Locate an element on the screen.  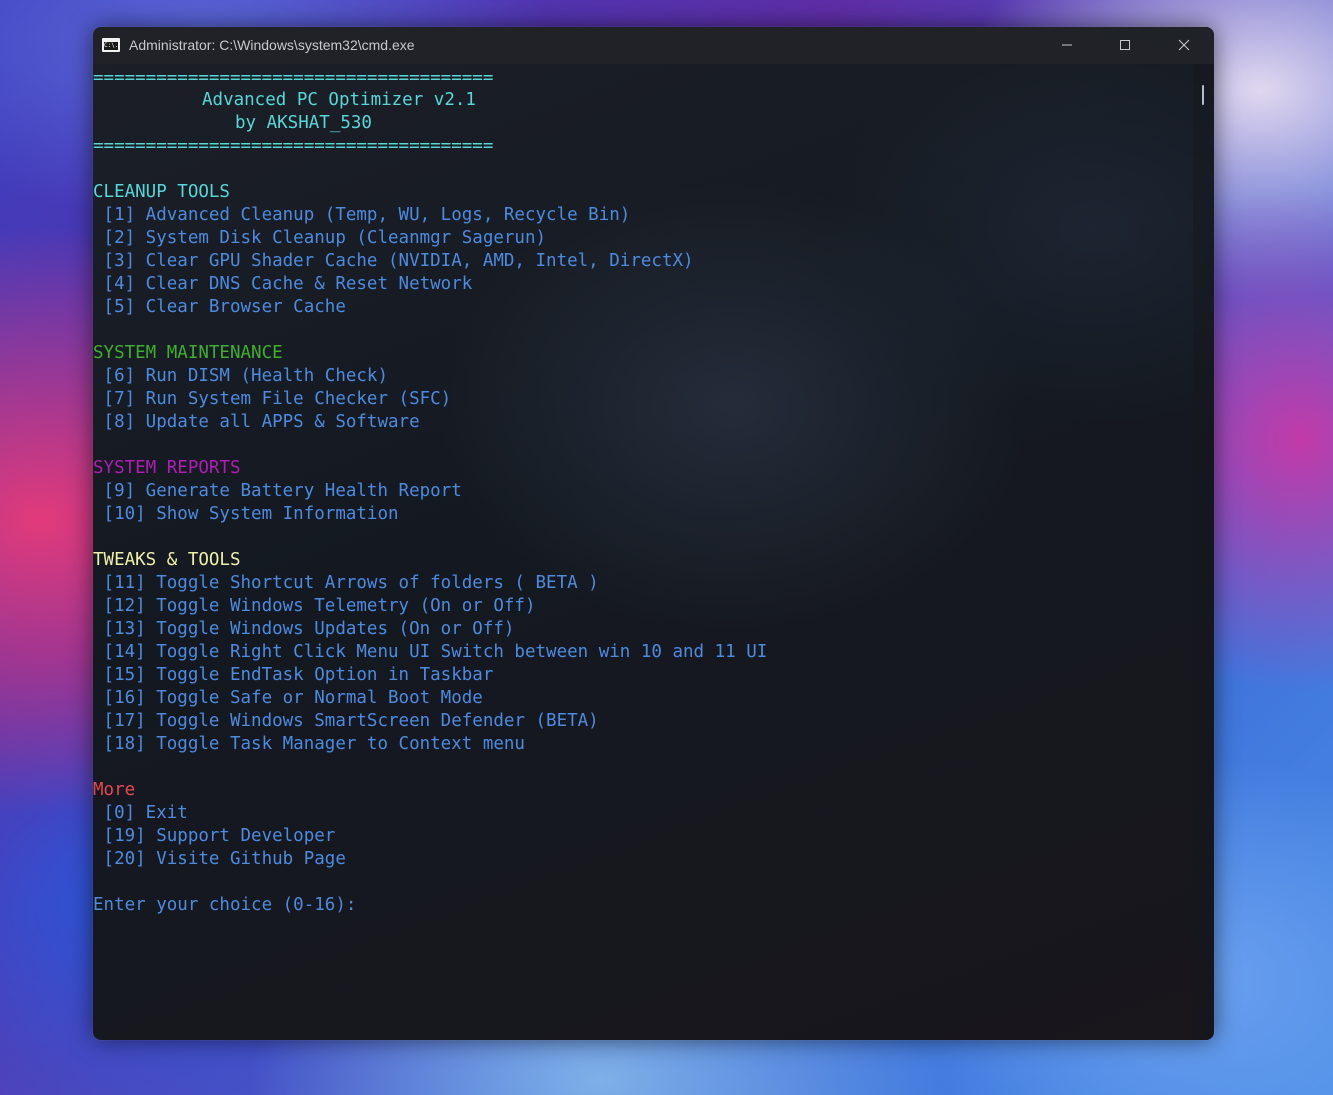
menu-option-7: [7] Run System File Checker (SFC) is located at coordinates (272, 399).